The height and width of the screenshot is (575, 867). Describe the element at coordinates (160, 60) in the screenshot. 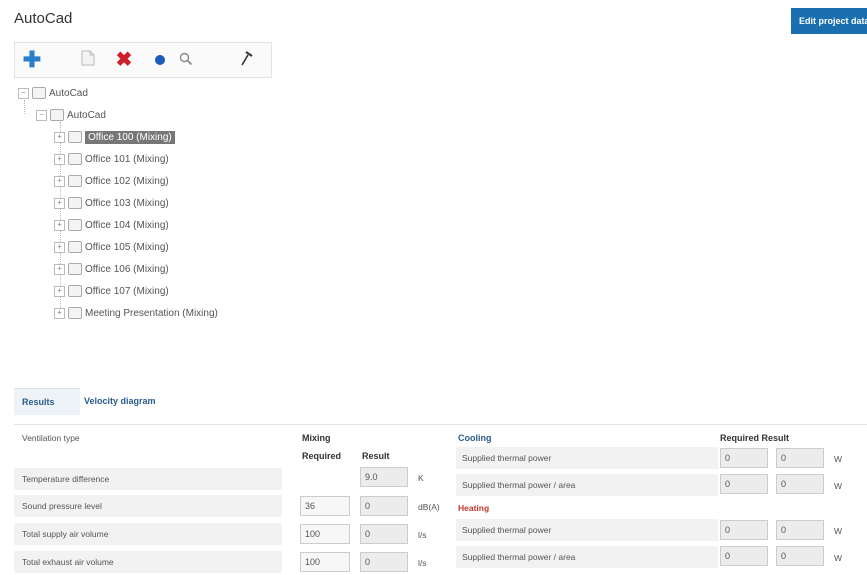

I see `dot-icon` at that location.